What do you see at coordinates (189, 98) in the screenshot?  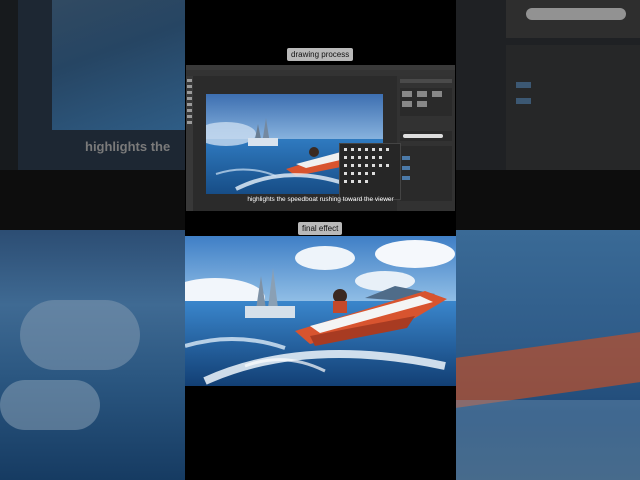 I see `crop-tool-icon` at bounding box center [189, 98].